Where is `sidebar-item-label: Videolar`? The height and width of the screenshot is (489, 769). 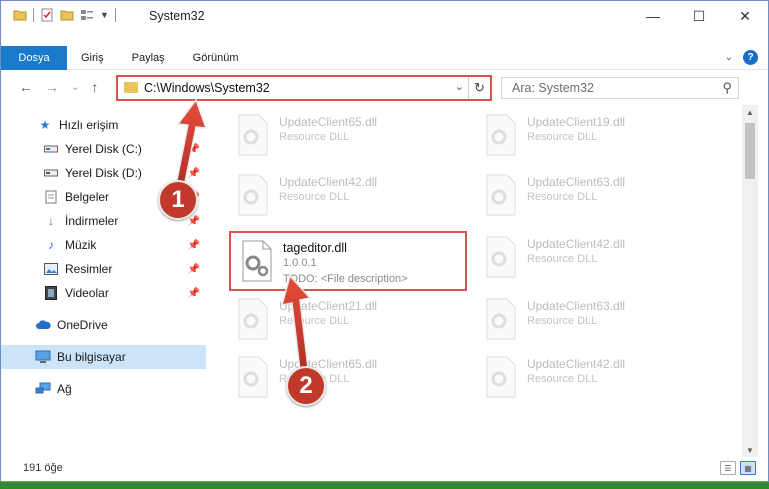 sidebar-item-label: Videolar is located at coordinates (87, 293).